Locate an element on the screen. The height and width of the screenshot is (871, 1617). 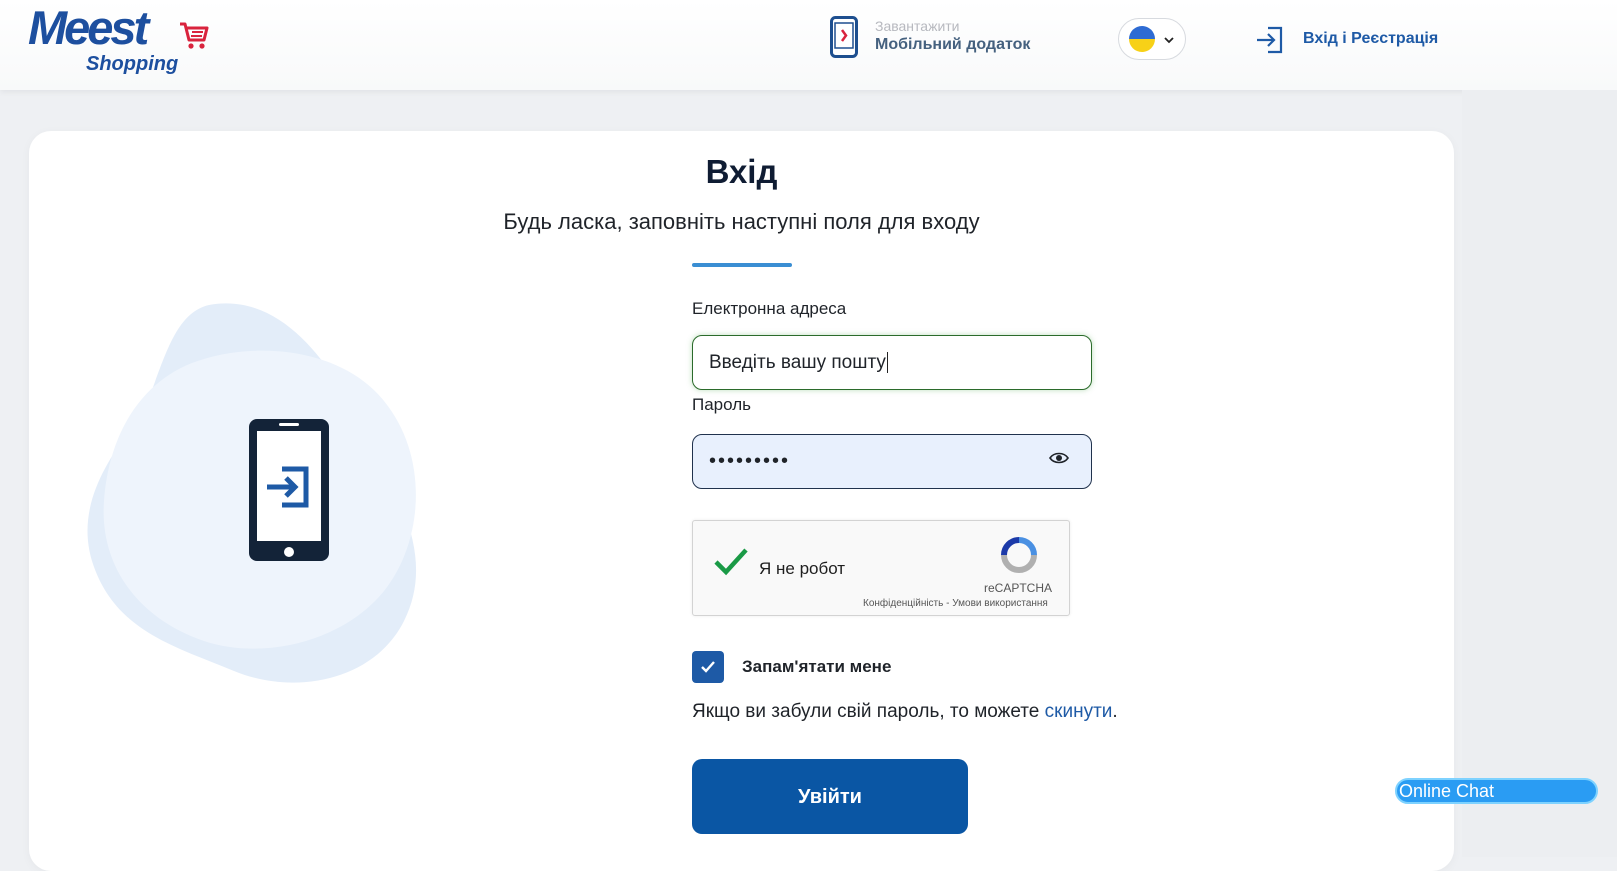
phone-icon is located at coordinates (844, 37).